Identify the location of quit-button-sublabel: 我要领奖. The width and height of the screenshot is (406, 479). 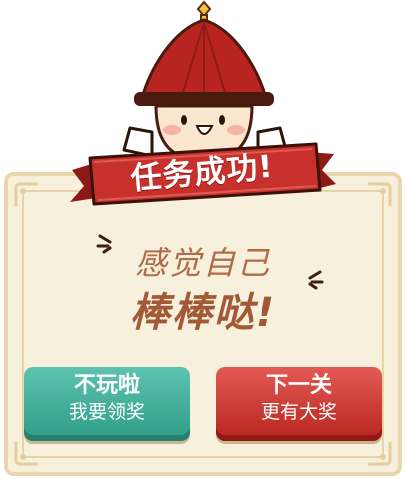
(106, 412).